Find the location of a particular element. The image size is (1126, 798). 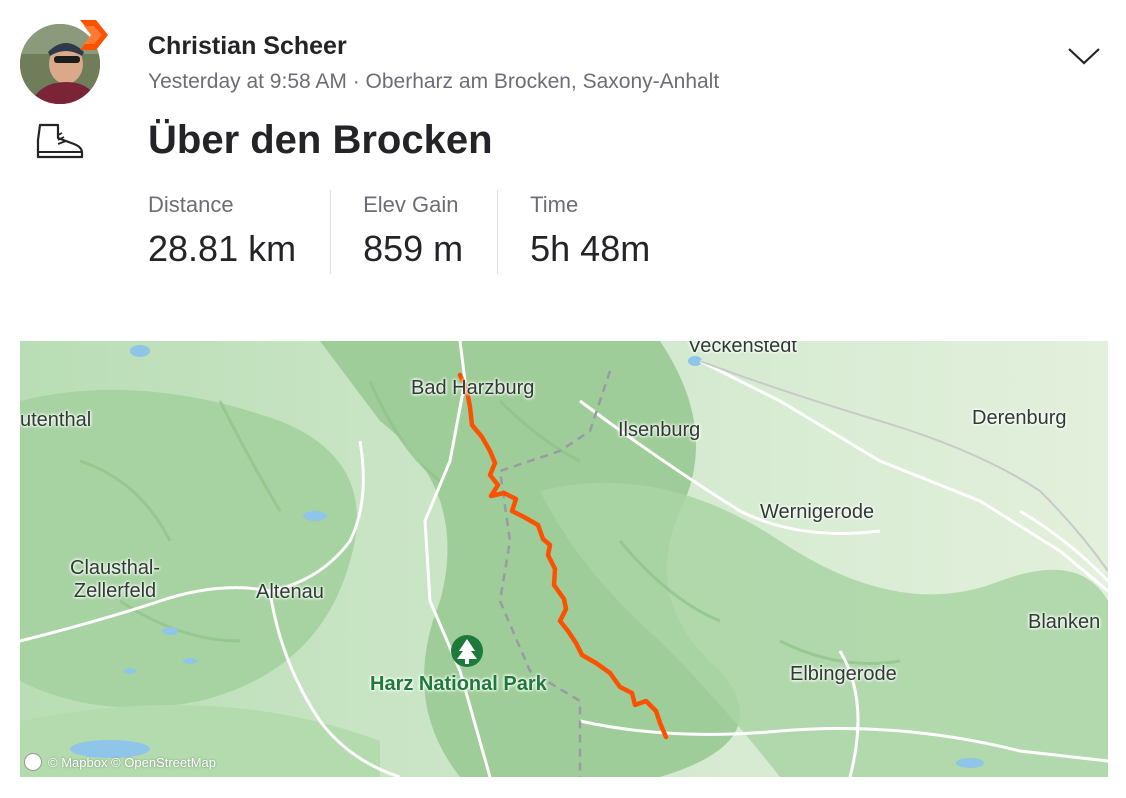

tree-icon is located at coordinates (467, 651).